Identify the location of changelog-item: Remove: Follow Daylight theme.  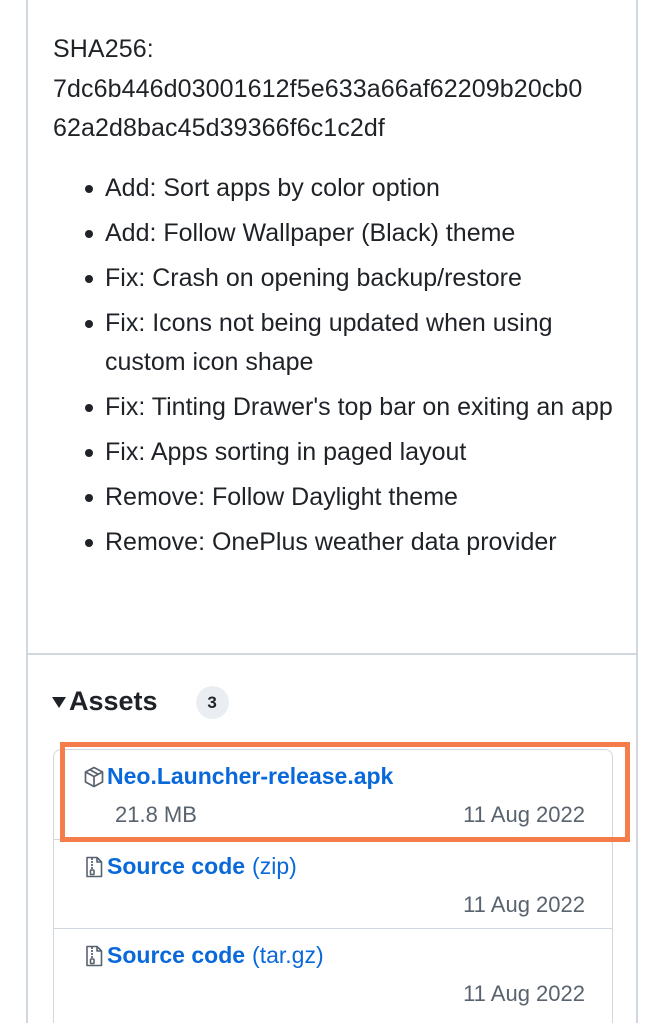
(333, 497).